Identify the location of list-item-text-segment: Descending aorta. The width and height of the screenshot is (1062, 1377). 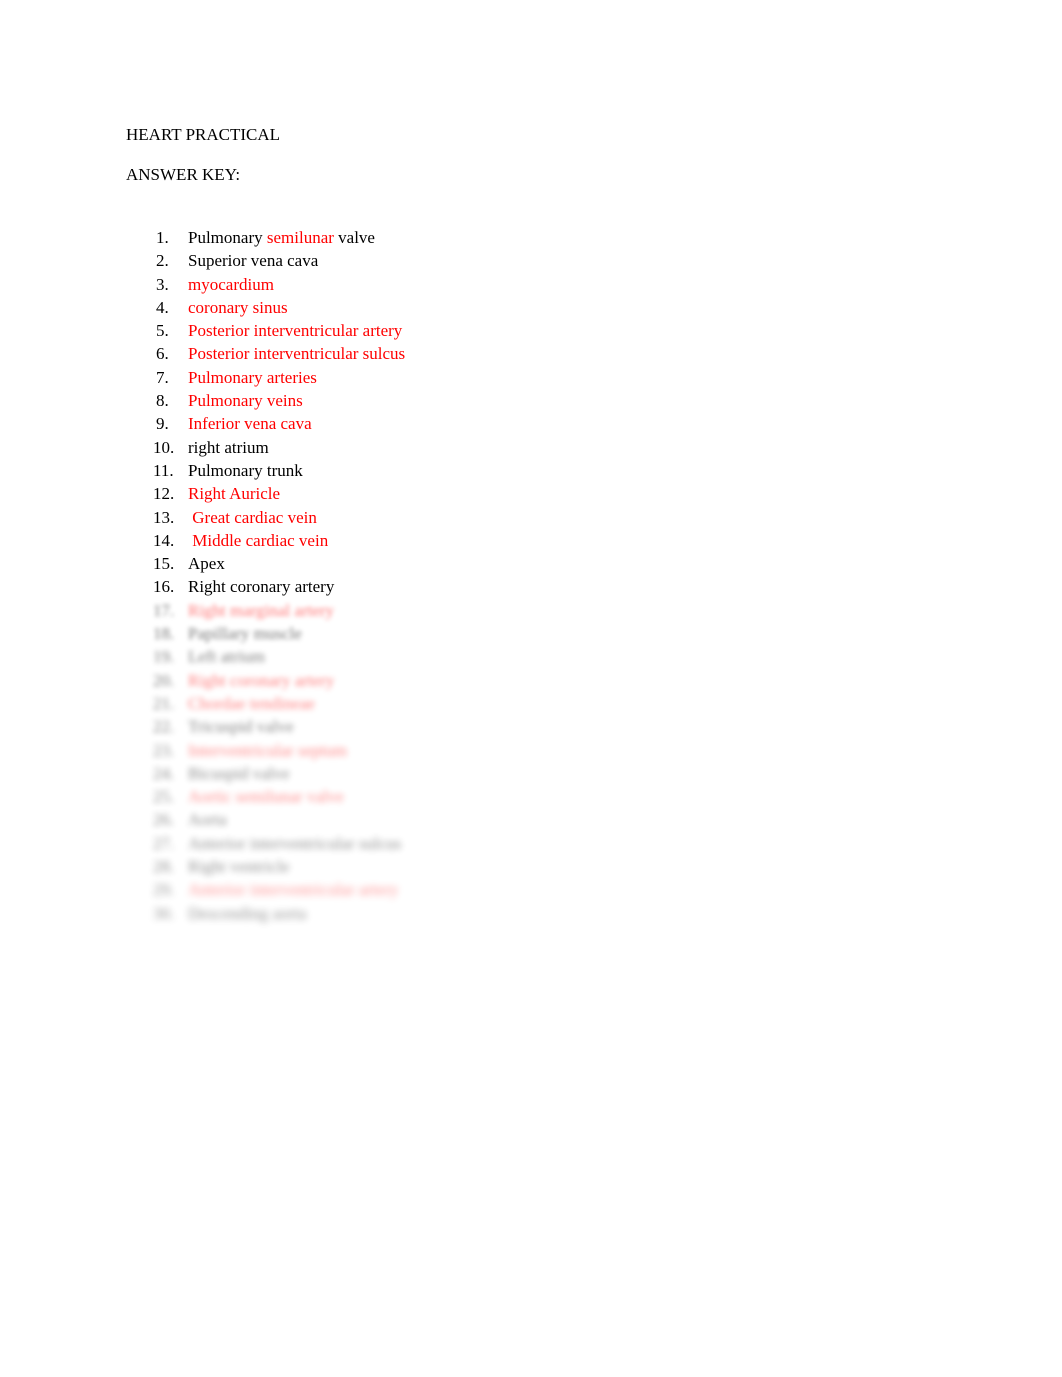
(247, 913).